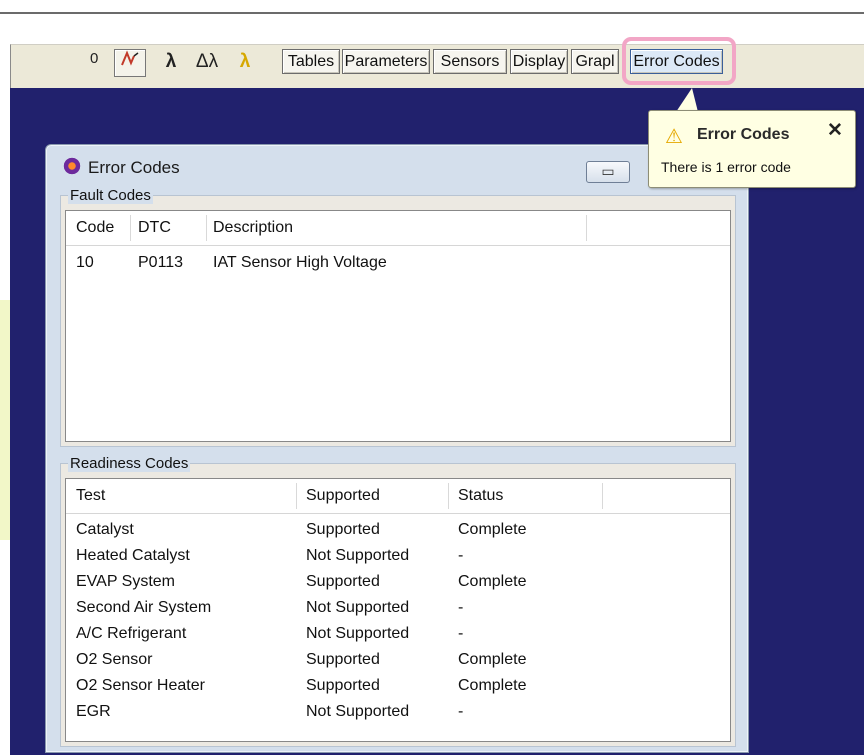 The image size is (864, 755). Describe the element at coordinates (480, 496) in the screenshot. I see `col-status: Status` at that location.